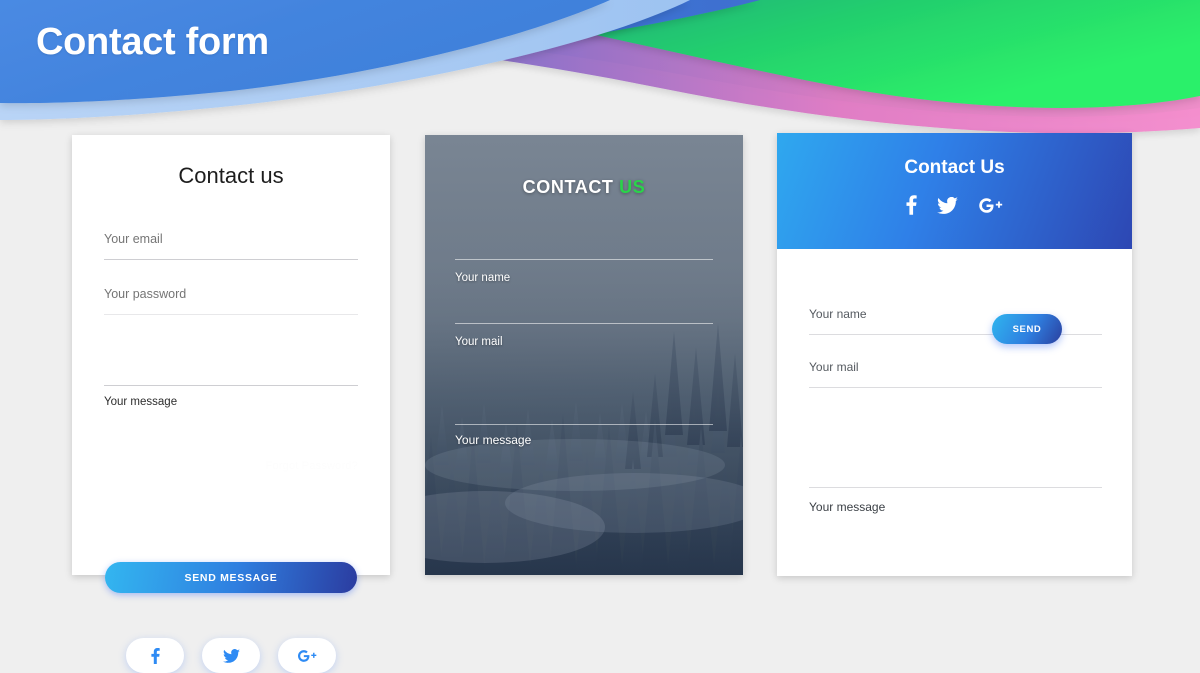 Image resolution: width=1200 pixels, height=673 pixels. What do you see at coordinates (133, 239) in the screenshot?
I see `card1-email-label: Your email` at bounding box center [133, 239].